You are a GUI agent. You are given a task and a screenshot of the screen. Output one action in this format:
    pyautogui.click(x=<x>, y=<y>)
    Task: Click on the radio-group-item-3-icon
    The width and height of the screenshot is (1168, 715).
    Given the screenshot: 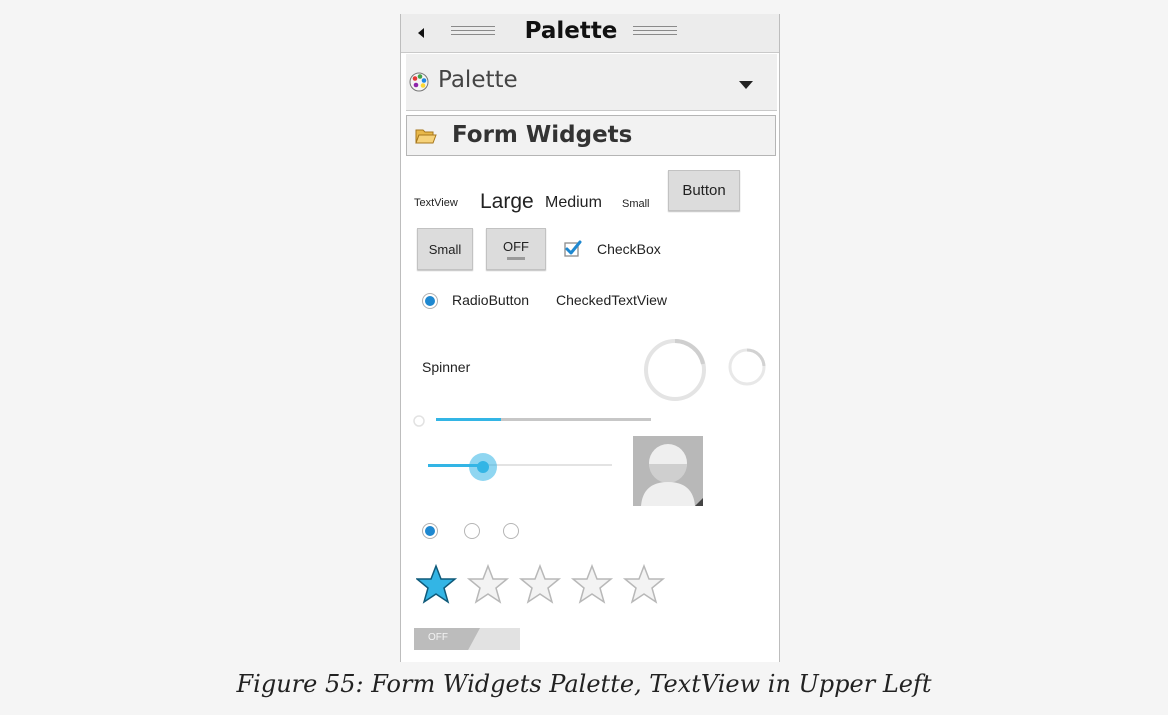 What is the action you would take?
    pyautogui.click(x=511, y=531)
    